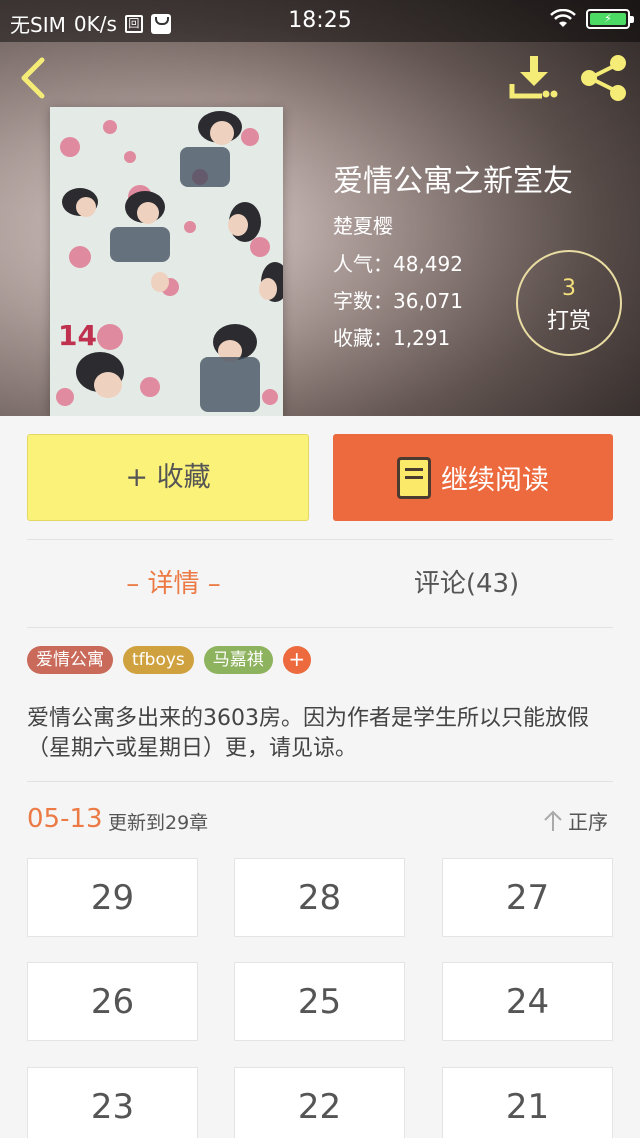 This screenshot has height=1138, width=640. Describe the element at coordinates (158, 823) in the screenshot. I see `update-text: 更新到29章` at that location.